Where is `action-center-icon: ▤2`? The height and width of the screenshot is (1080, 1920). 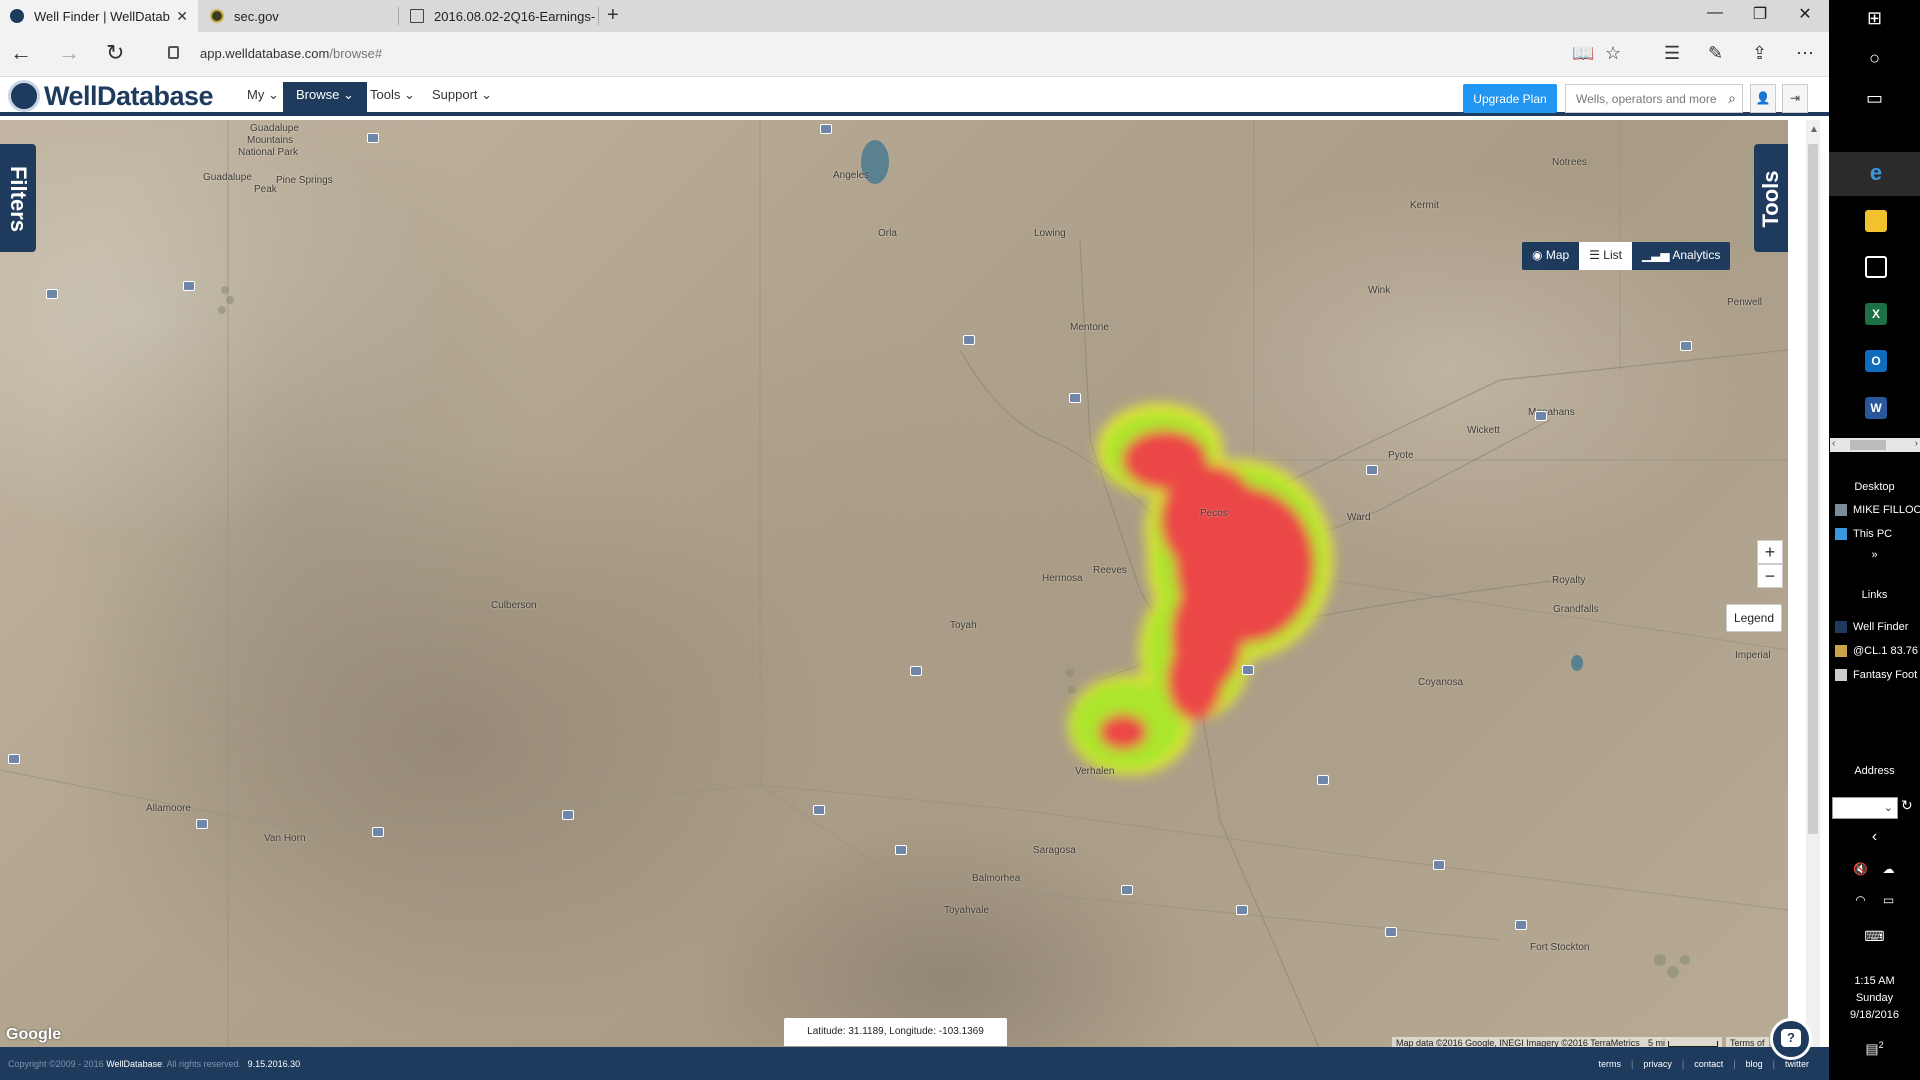 action-center-icon: ▤2 is located at coordinates (1874, 1049).